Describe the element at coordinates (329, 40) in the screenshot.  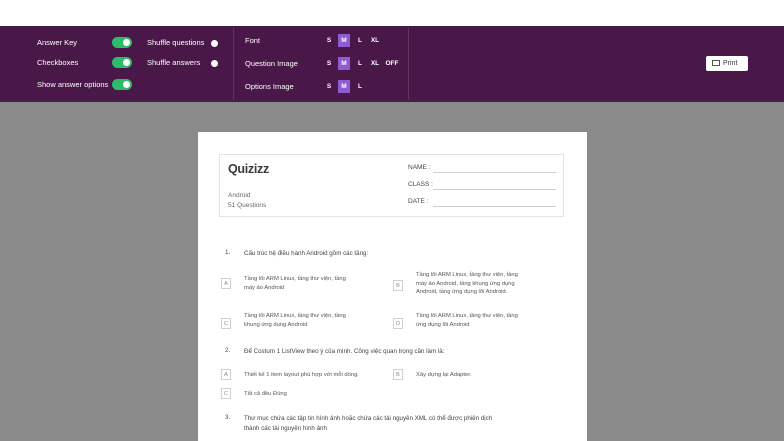
I see `font-size-s: S` at that location.